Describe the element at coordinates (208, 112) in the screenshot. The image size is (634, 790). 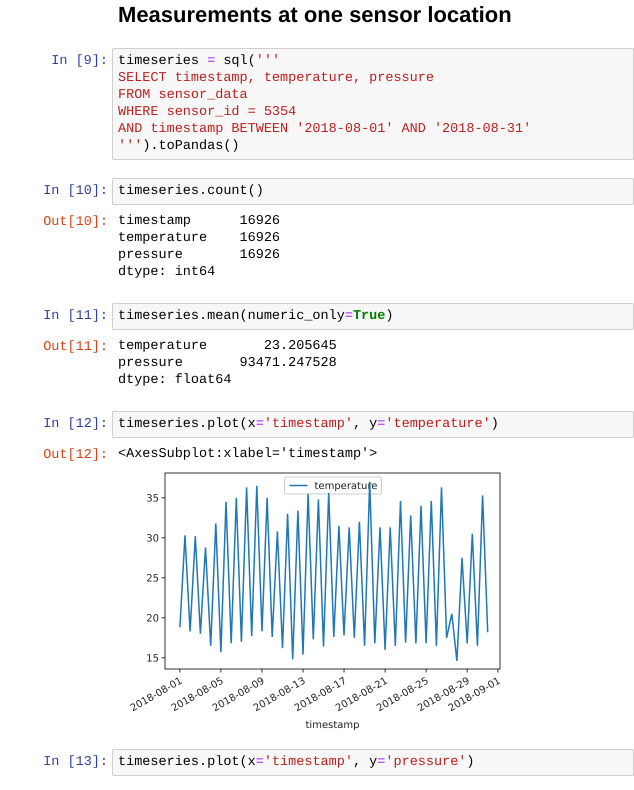
I see `code-line: WHERE sensor_id = 5354` at that location.